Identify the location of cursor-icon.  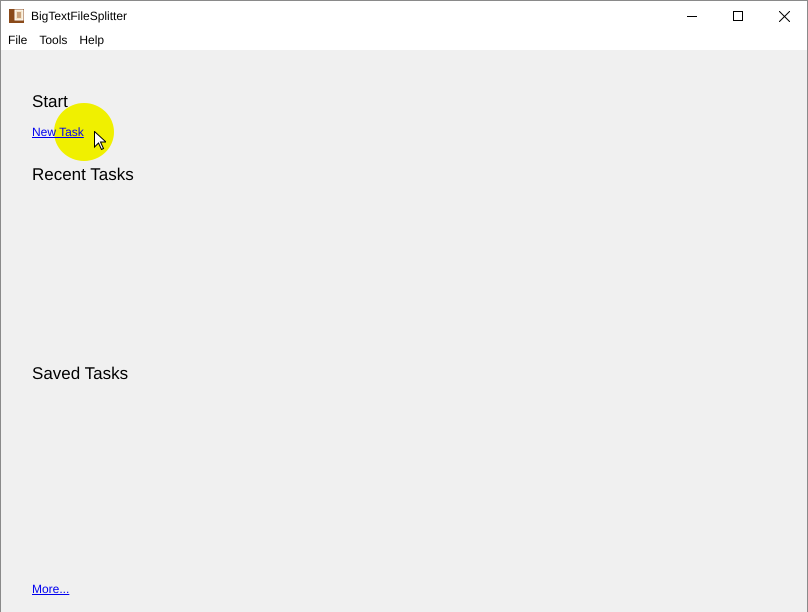
(100, 140).